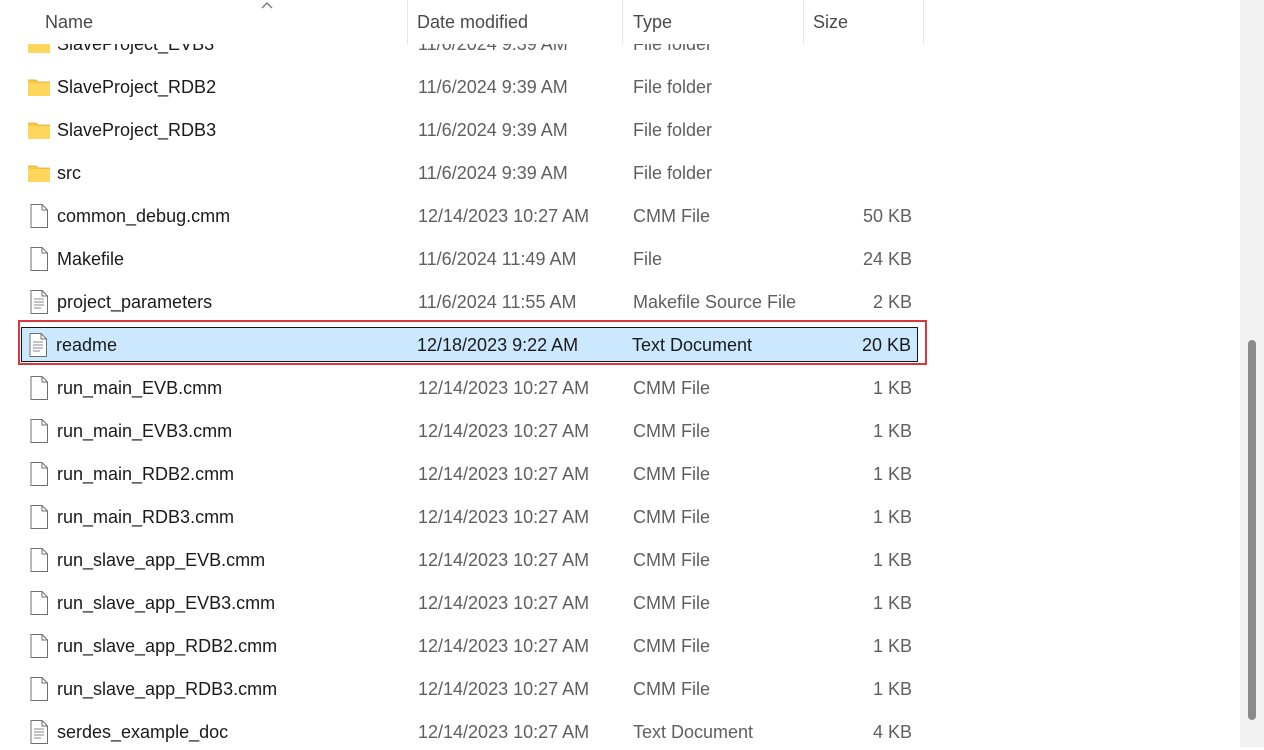 The height and width of the screenshot is (750, 1264). I want to click on file-row: Makefile 11/6/2024 11:49 AM File 24 KB, so click(470, 259).